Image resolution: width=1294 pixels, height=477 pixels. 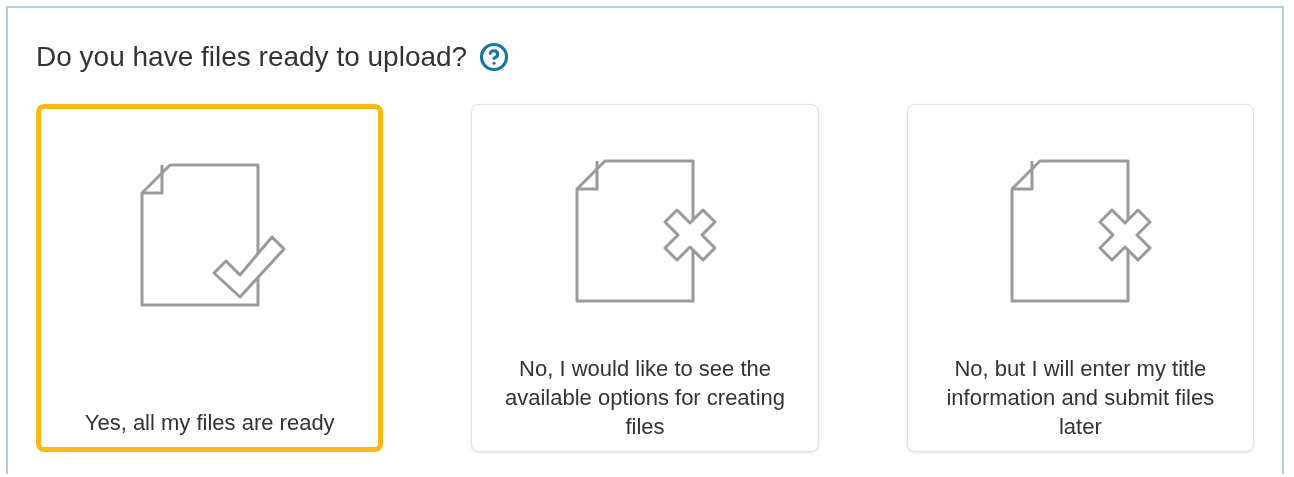 I want to click on question-title: Do you have files ready to upload?, so click(x=252, y=57).